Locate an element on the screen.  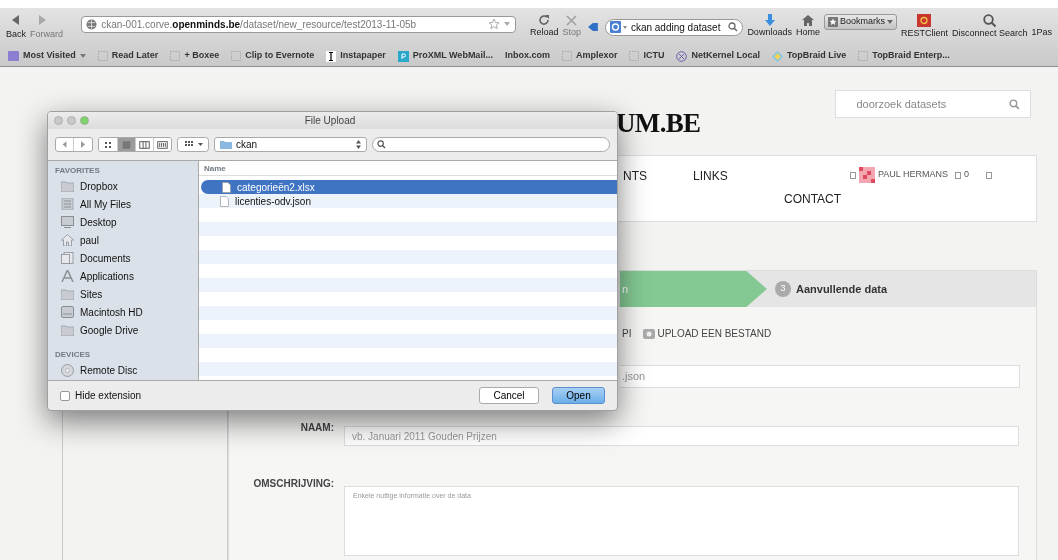
magnifier-icon is located at coordinates (990, 20).